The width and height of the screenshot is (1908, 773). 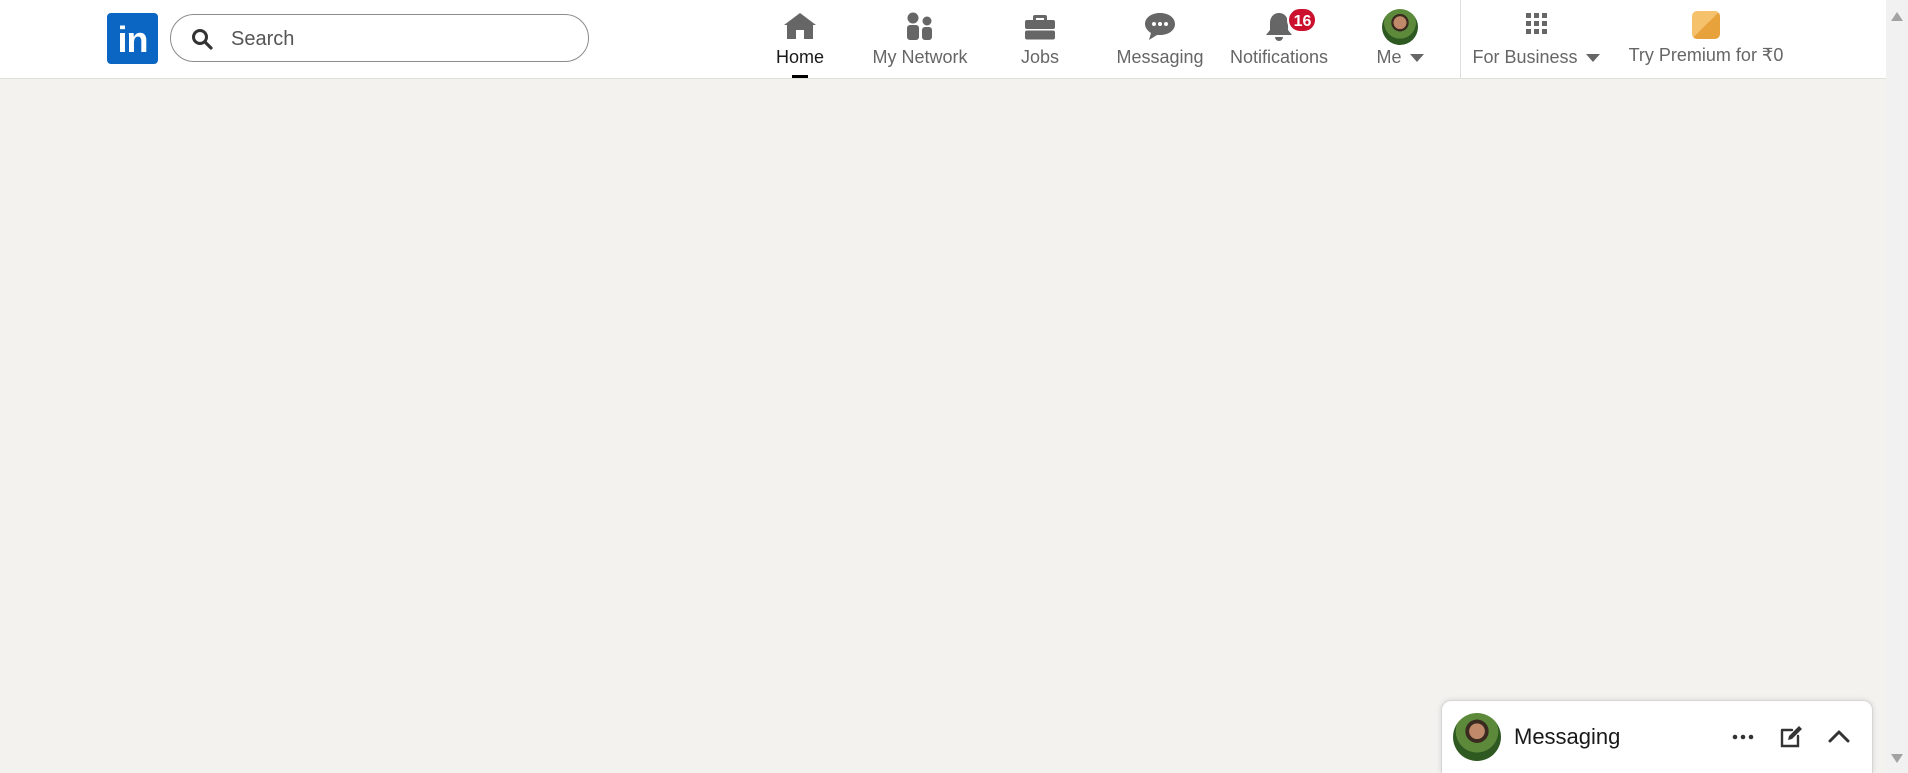 What do you see at coordinates (1657, 736) in the screenshot?
I see `messaging-overlay: Messaging` at bounding box center [1657, 736].